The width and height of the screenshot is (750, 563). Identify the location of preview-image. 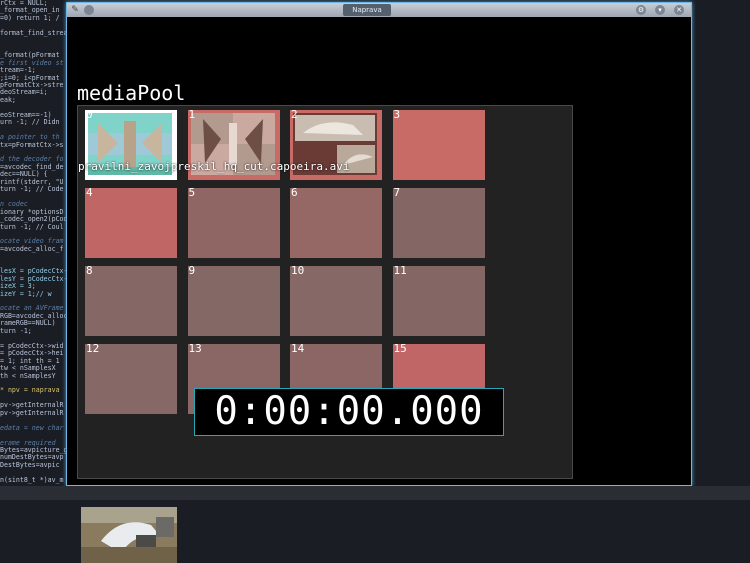
(129, 535).